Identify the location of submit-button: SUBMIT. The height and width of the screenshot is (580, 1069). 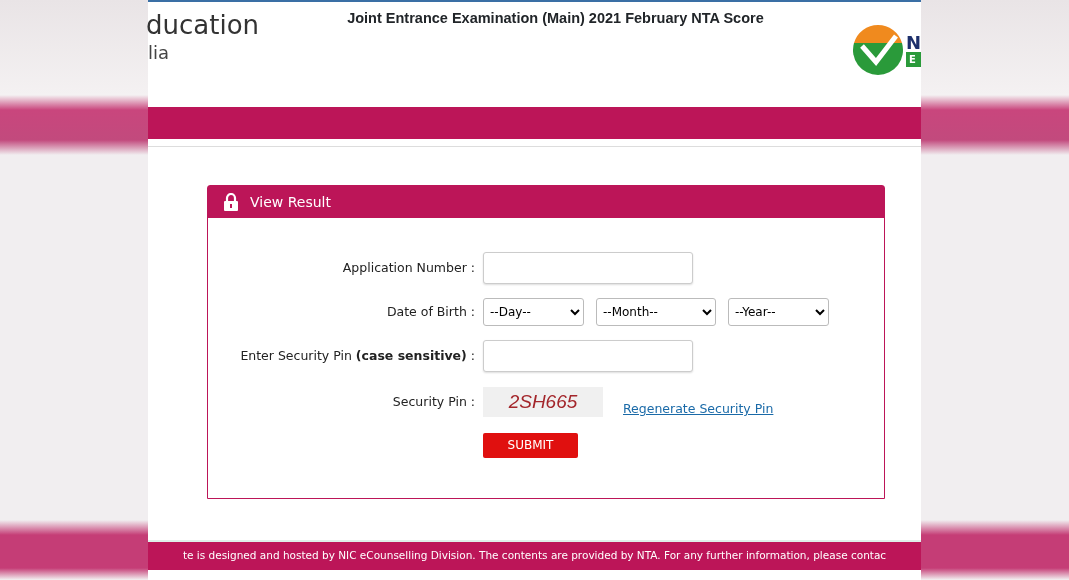
(530, 445).